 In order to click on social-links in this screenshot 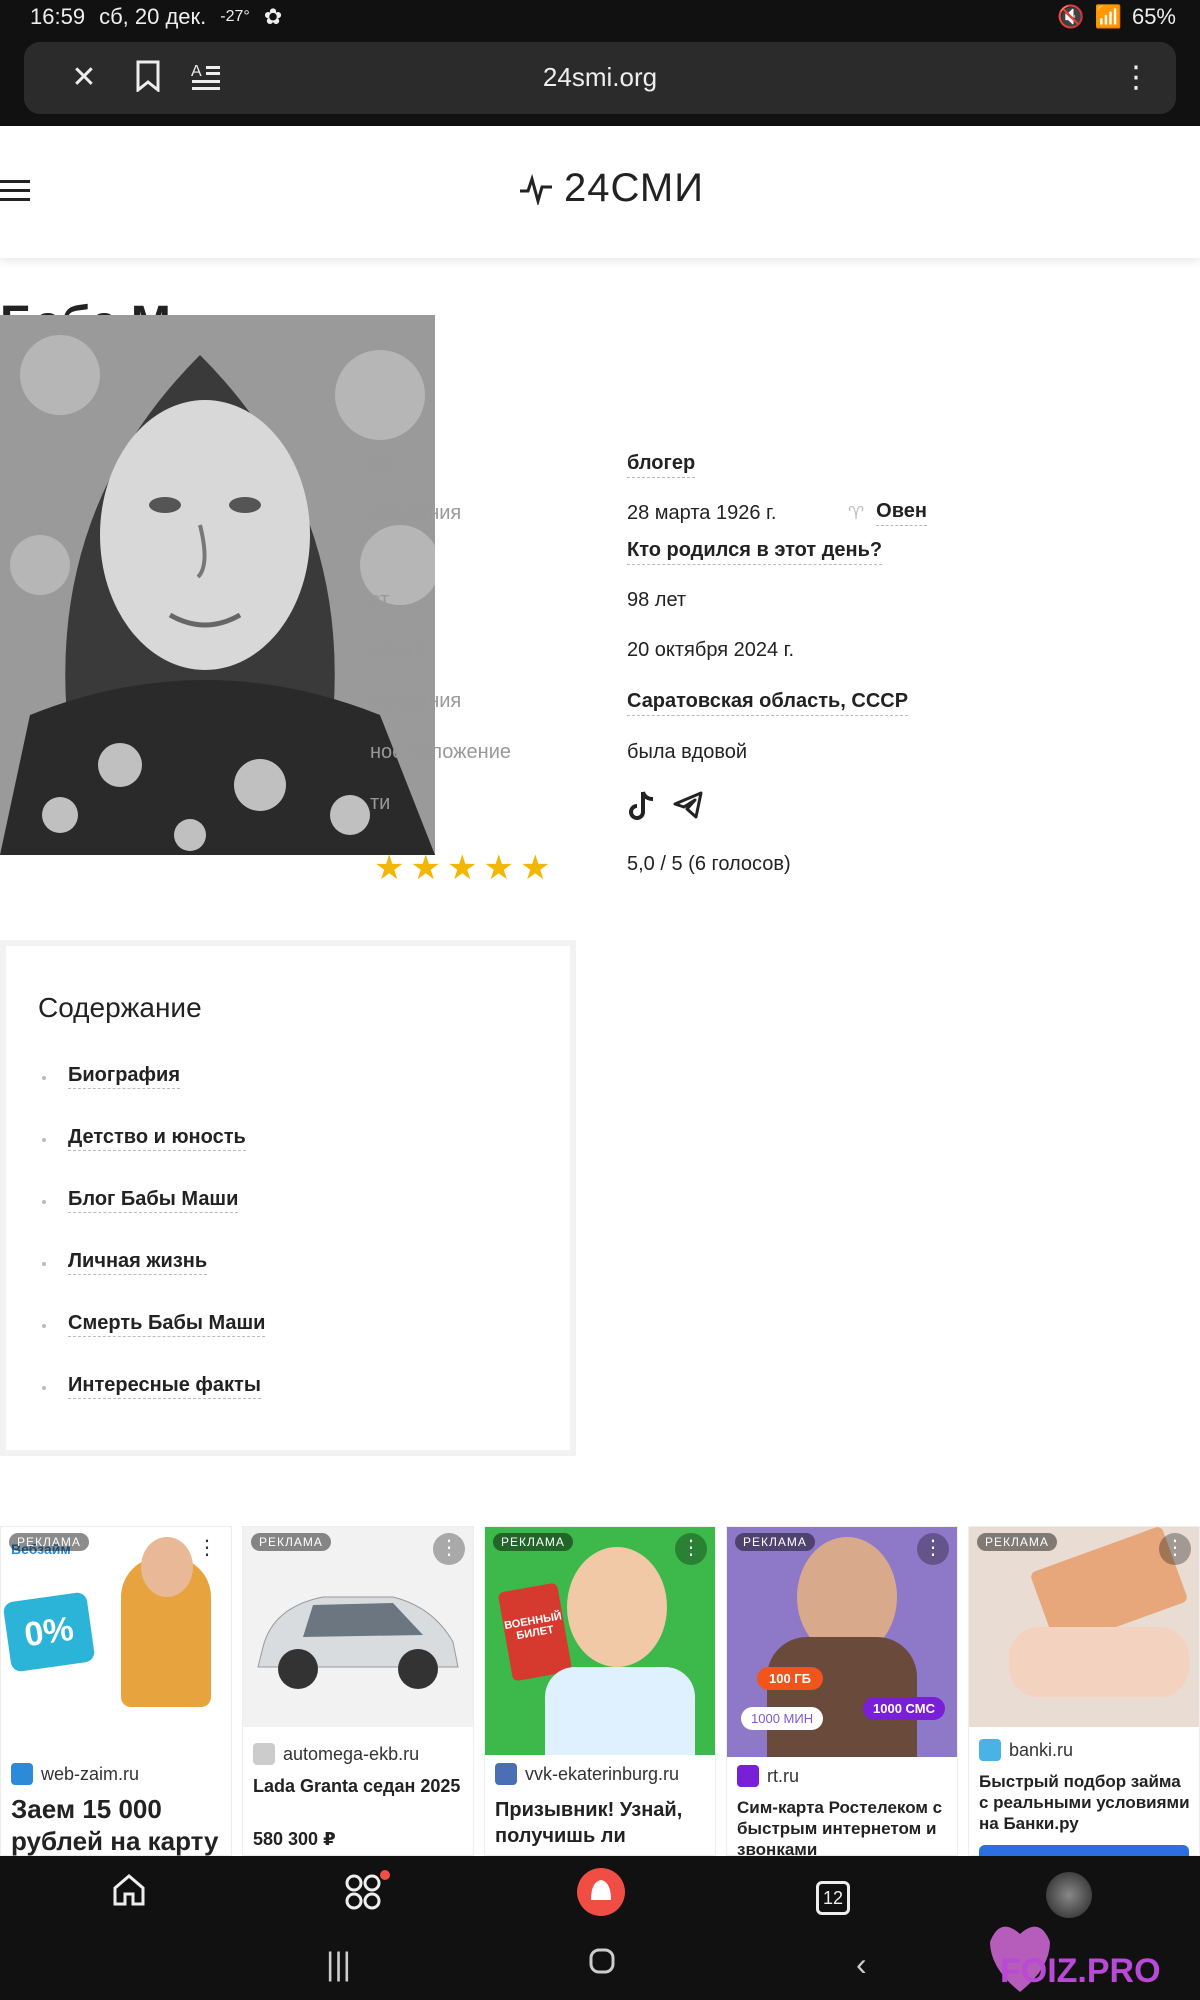, I will do `click(665, 809)`.